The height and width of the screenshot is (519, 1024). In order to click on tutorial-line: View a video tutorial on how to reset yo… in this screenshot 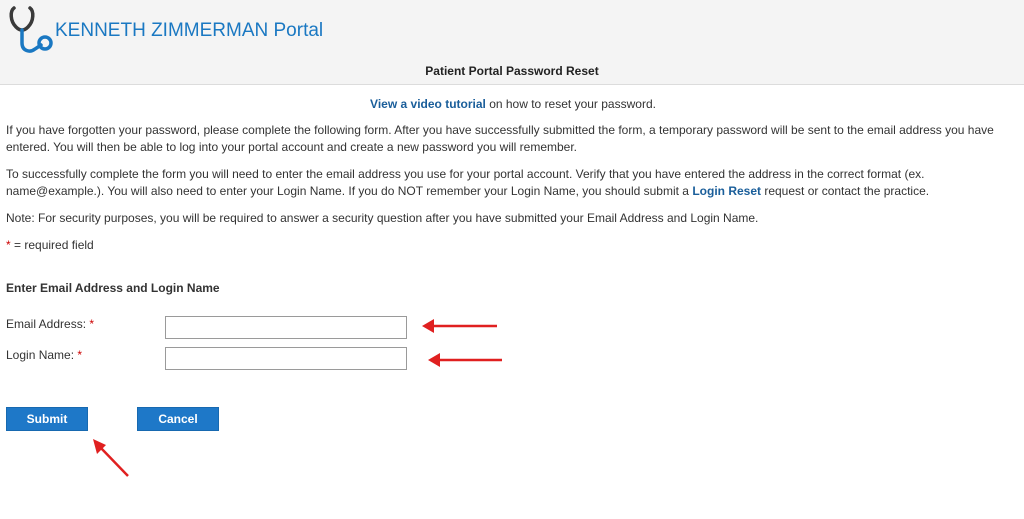, I will do `click(513, 104)`.